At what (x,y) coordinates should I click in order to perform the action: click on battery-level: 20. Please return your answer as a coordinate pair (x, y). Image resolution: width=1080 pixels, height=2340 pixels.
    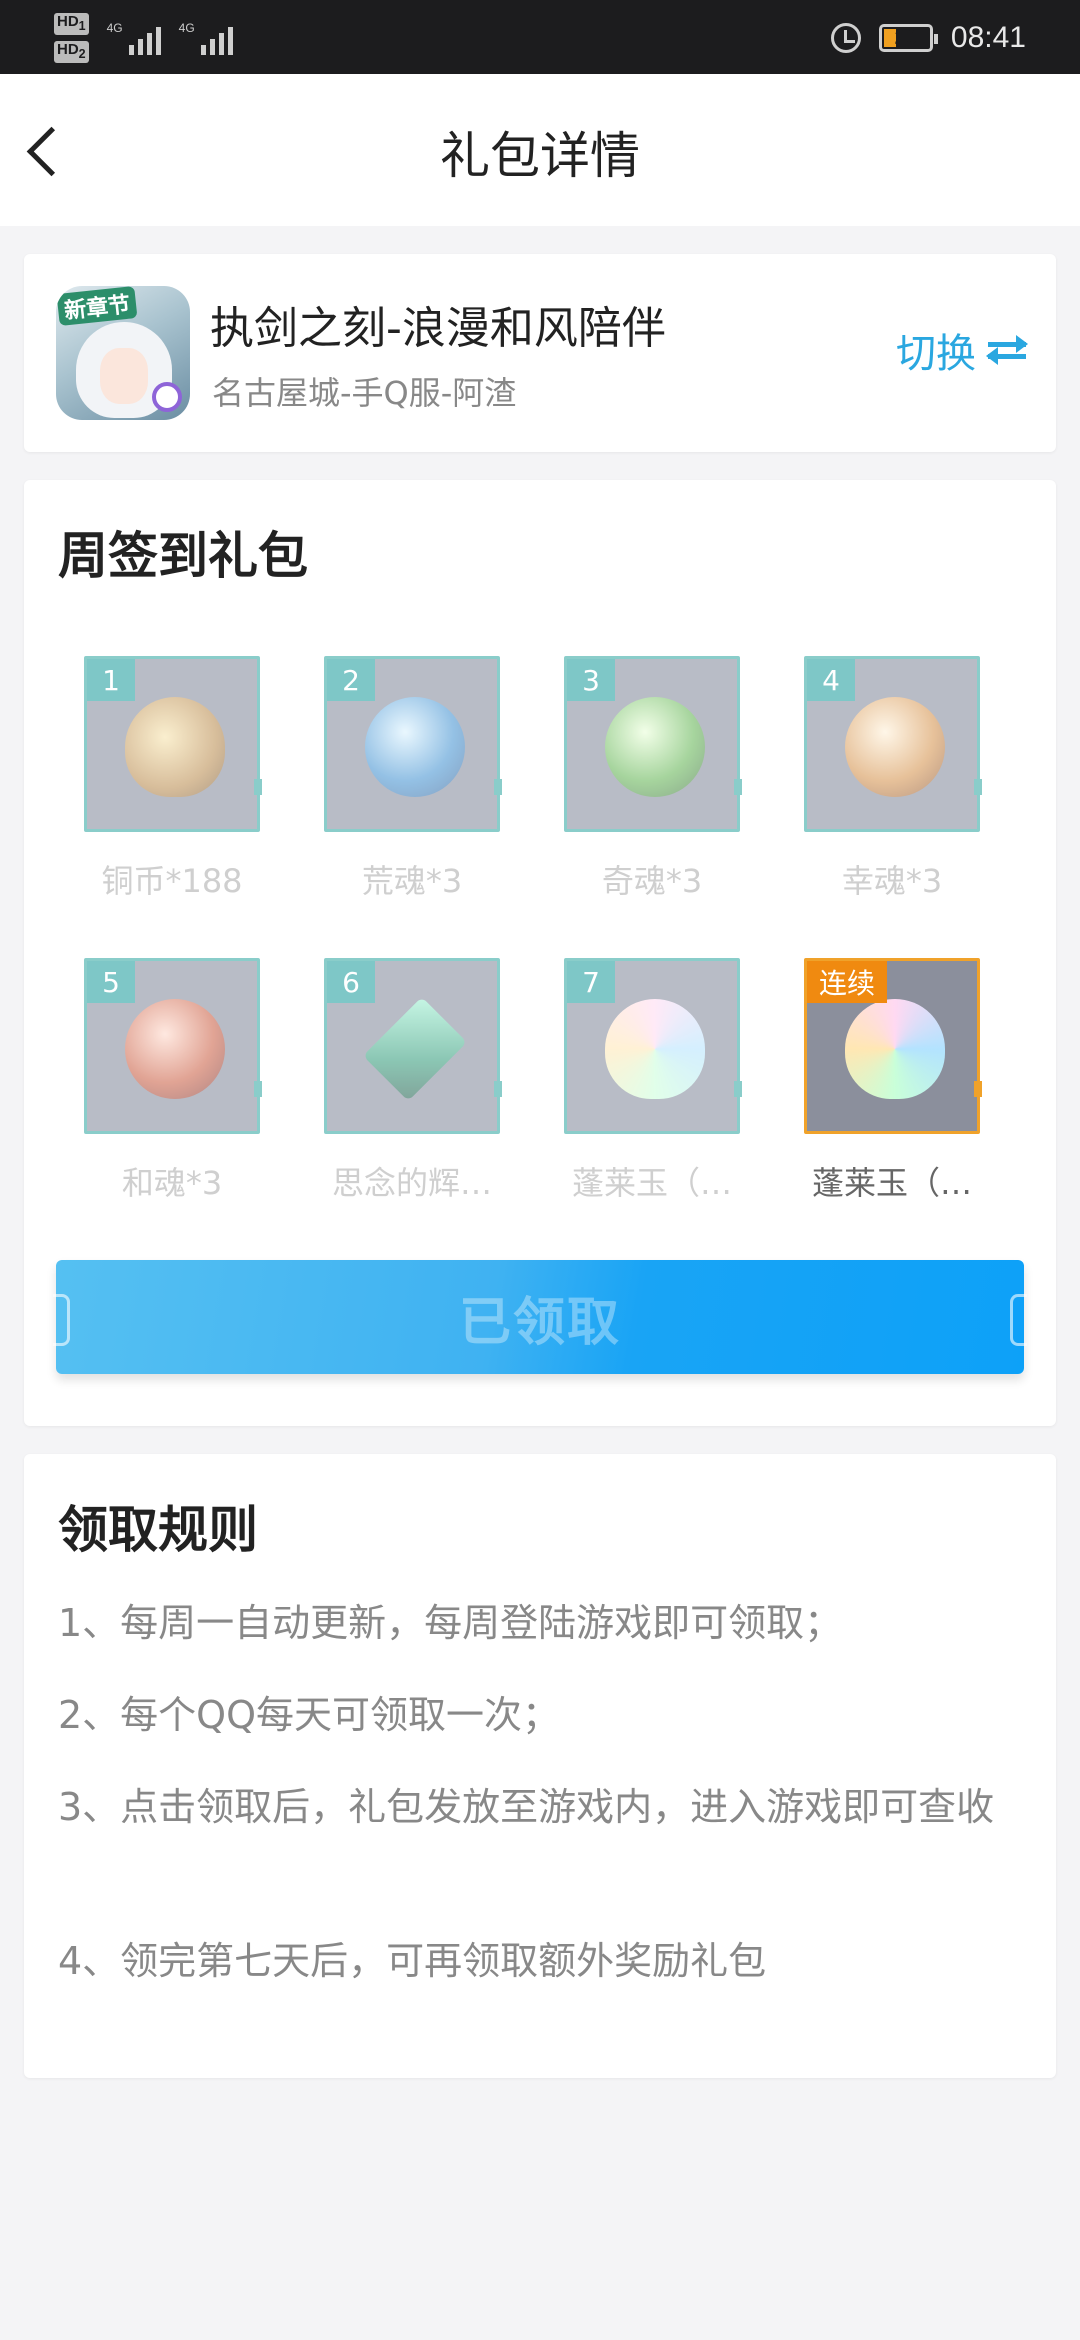
    Looking at the image, I should click on (906, 37).